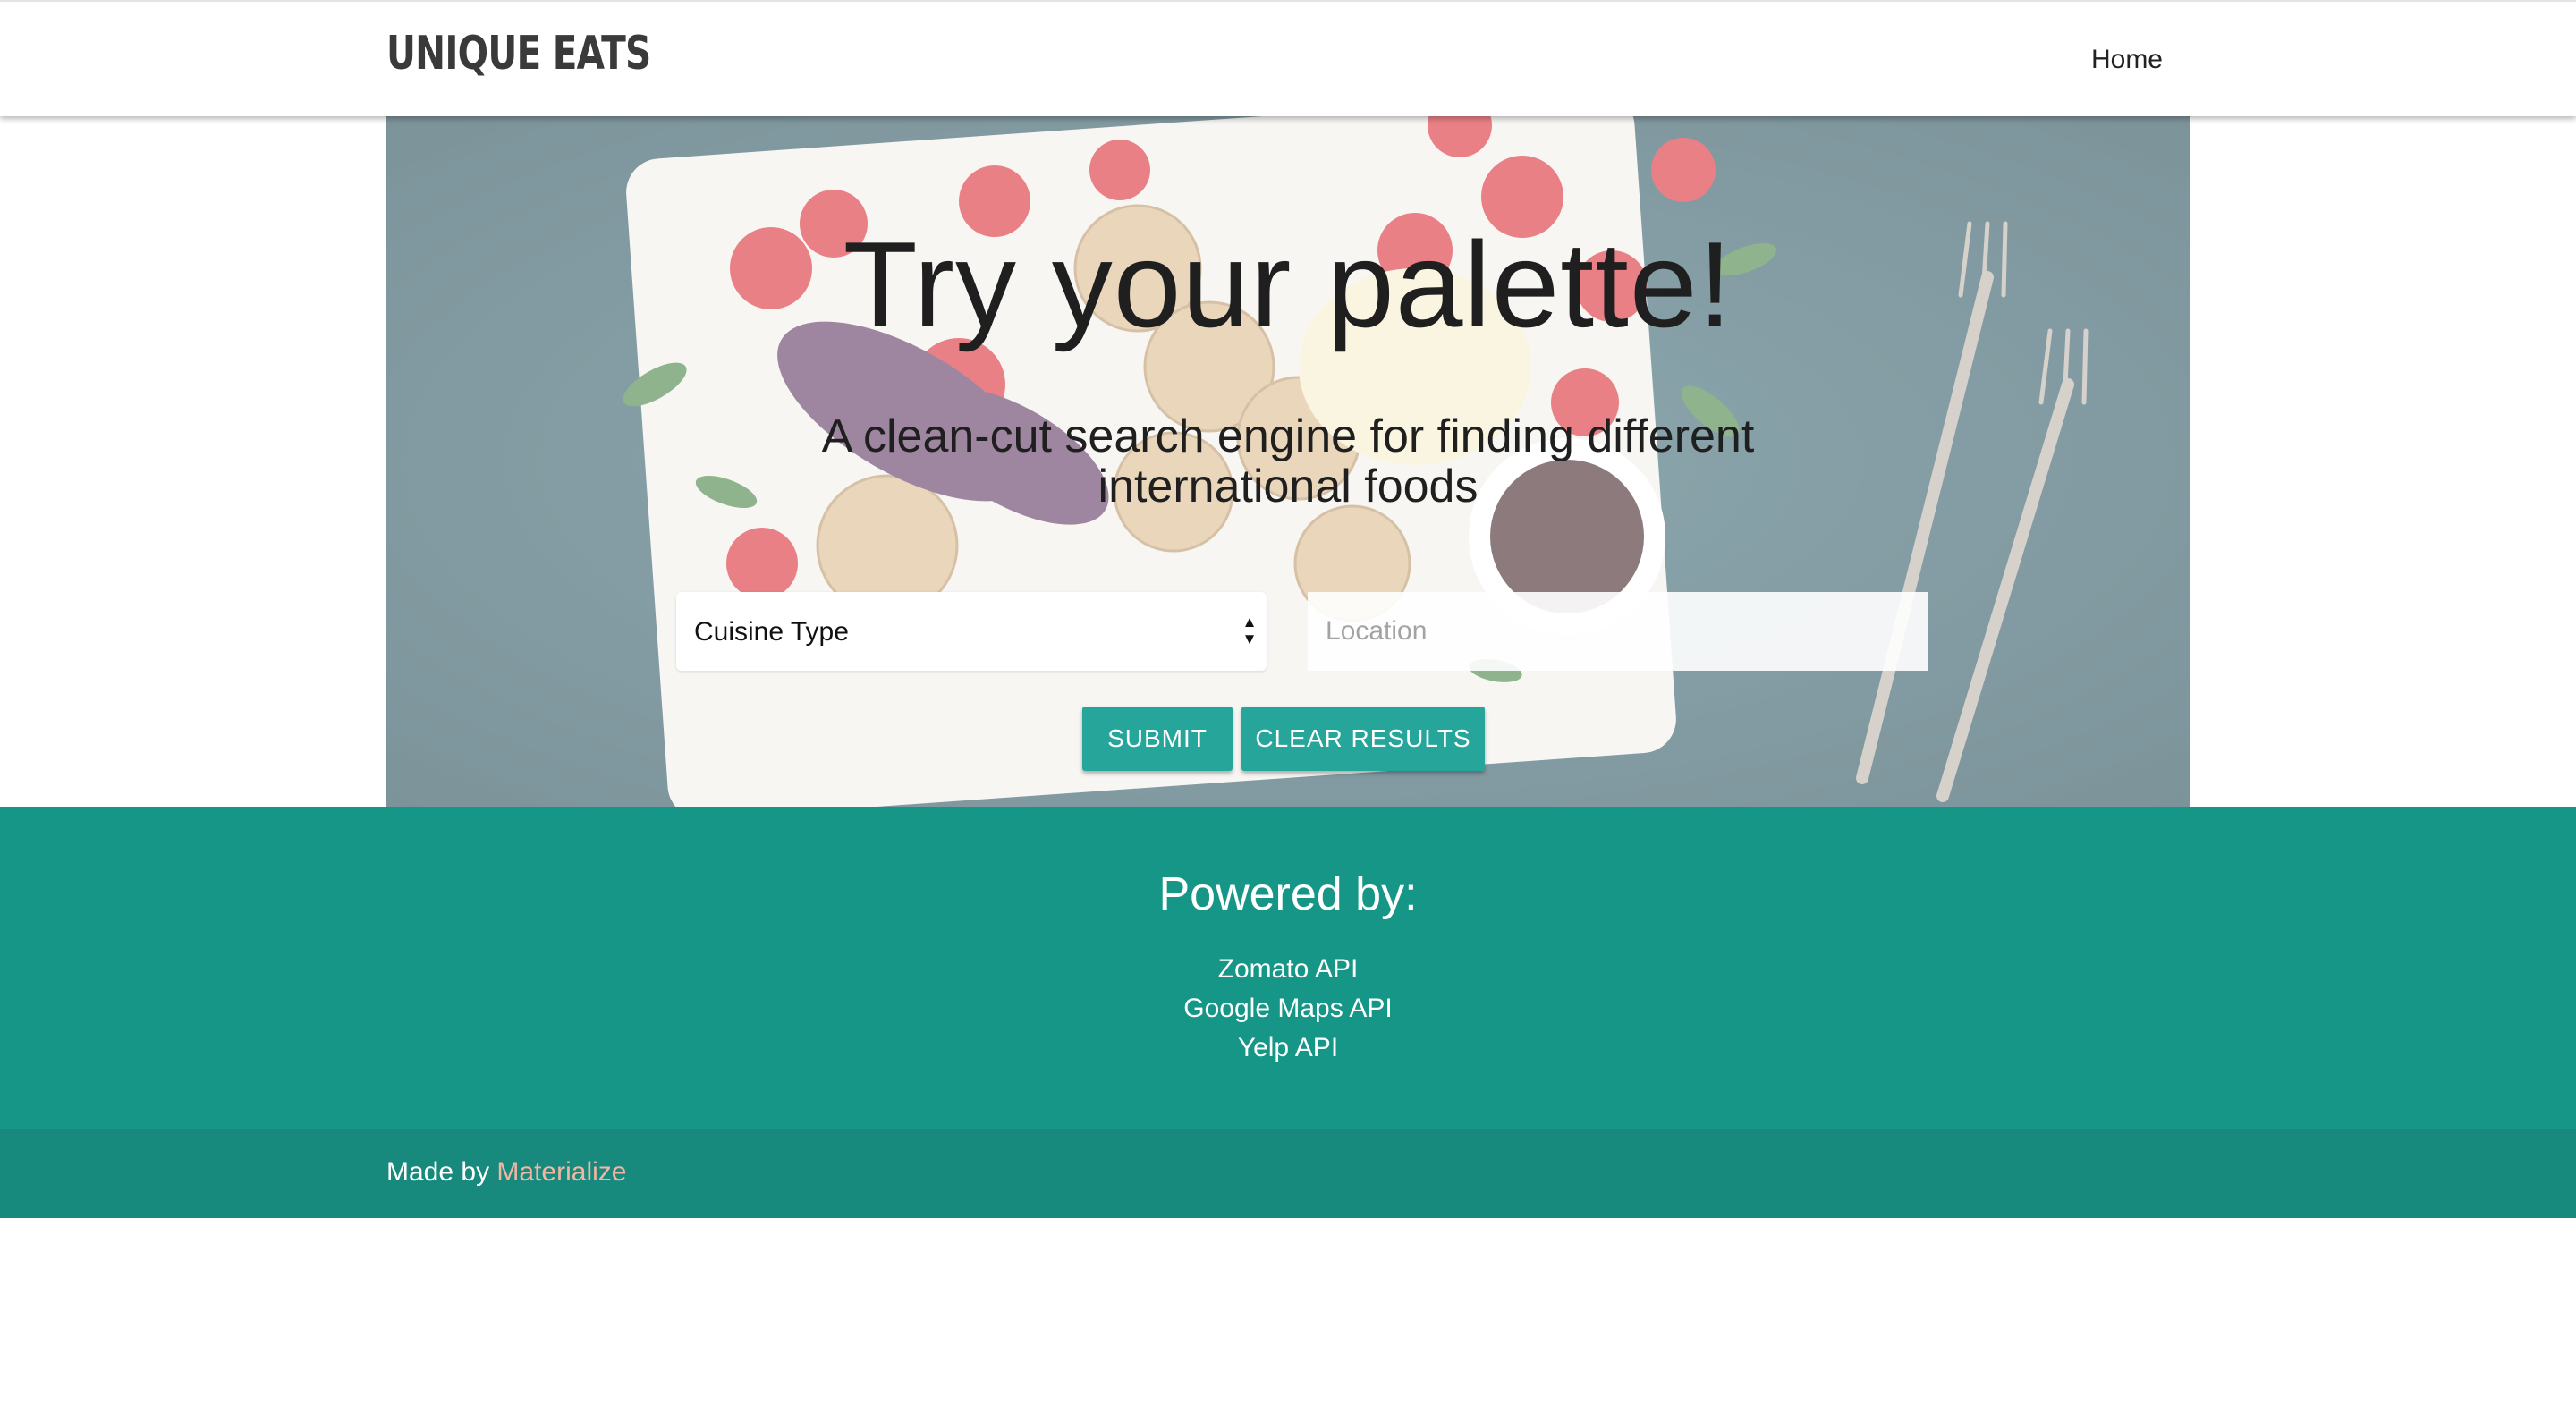 This screenshot has height=1413, width=2576. I want to click on made-by-prefix: Made by, so click(438, 1172).